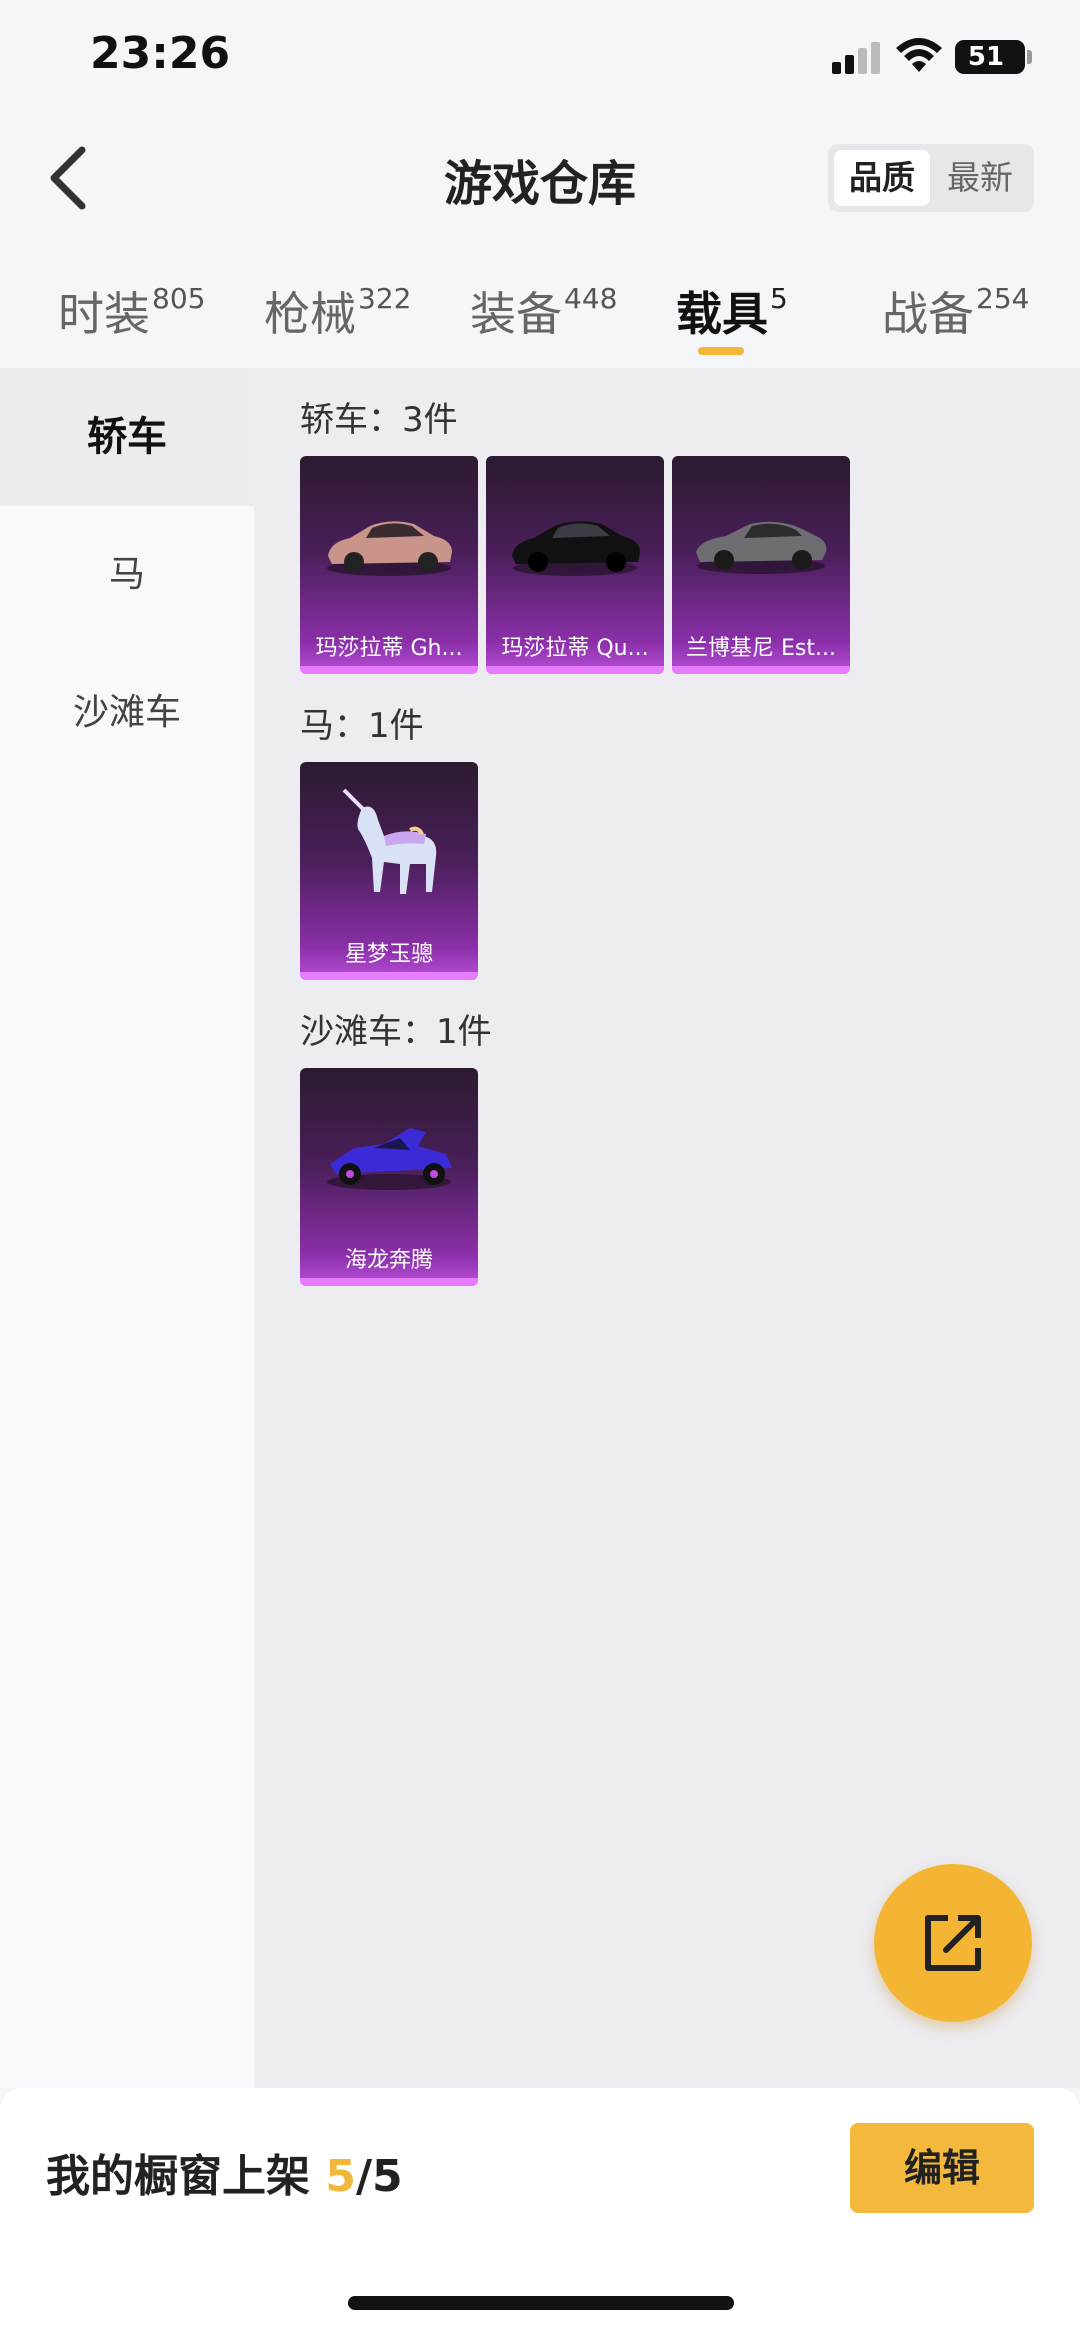 The height and width of the screenshot is (2339, 1080). I want to click on sidebar-item-sedan: 轿车, so click(127, 437).